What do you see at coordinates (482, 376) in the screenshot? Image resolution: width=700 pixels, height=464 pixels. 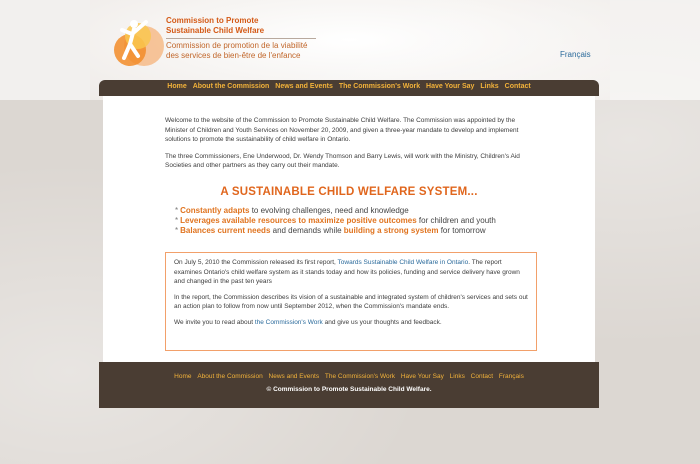 I see `footer-nav-contact: Contact` at bounding box center [482, 376].